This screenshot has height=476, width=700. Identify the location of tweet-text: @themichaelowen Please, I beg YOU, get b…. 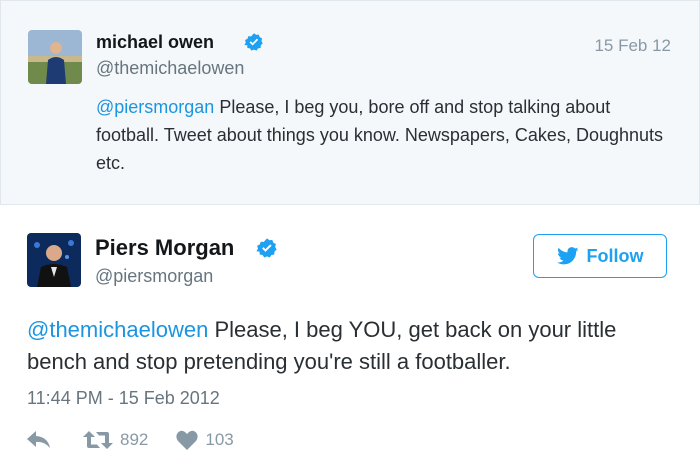
(347, 346).